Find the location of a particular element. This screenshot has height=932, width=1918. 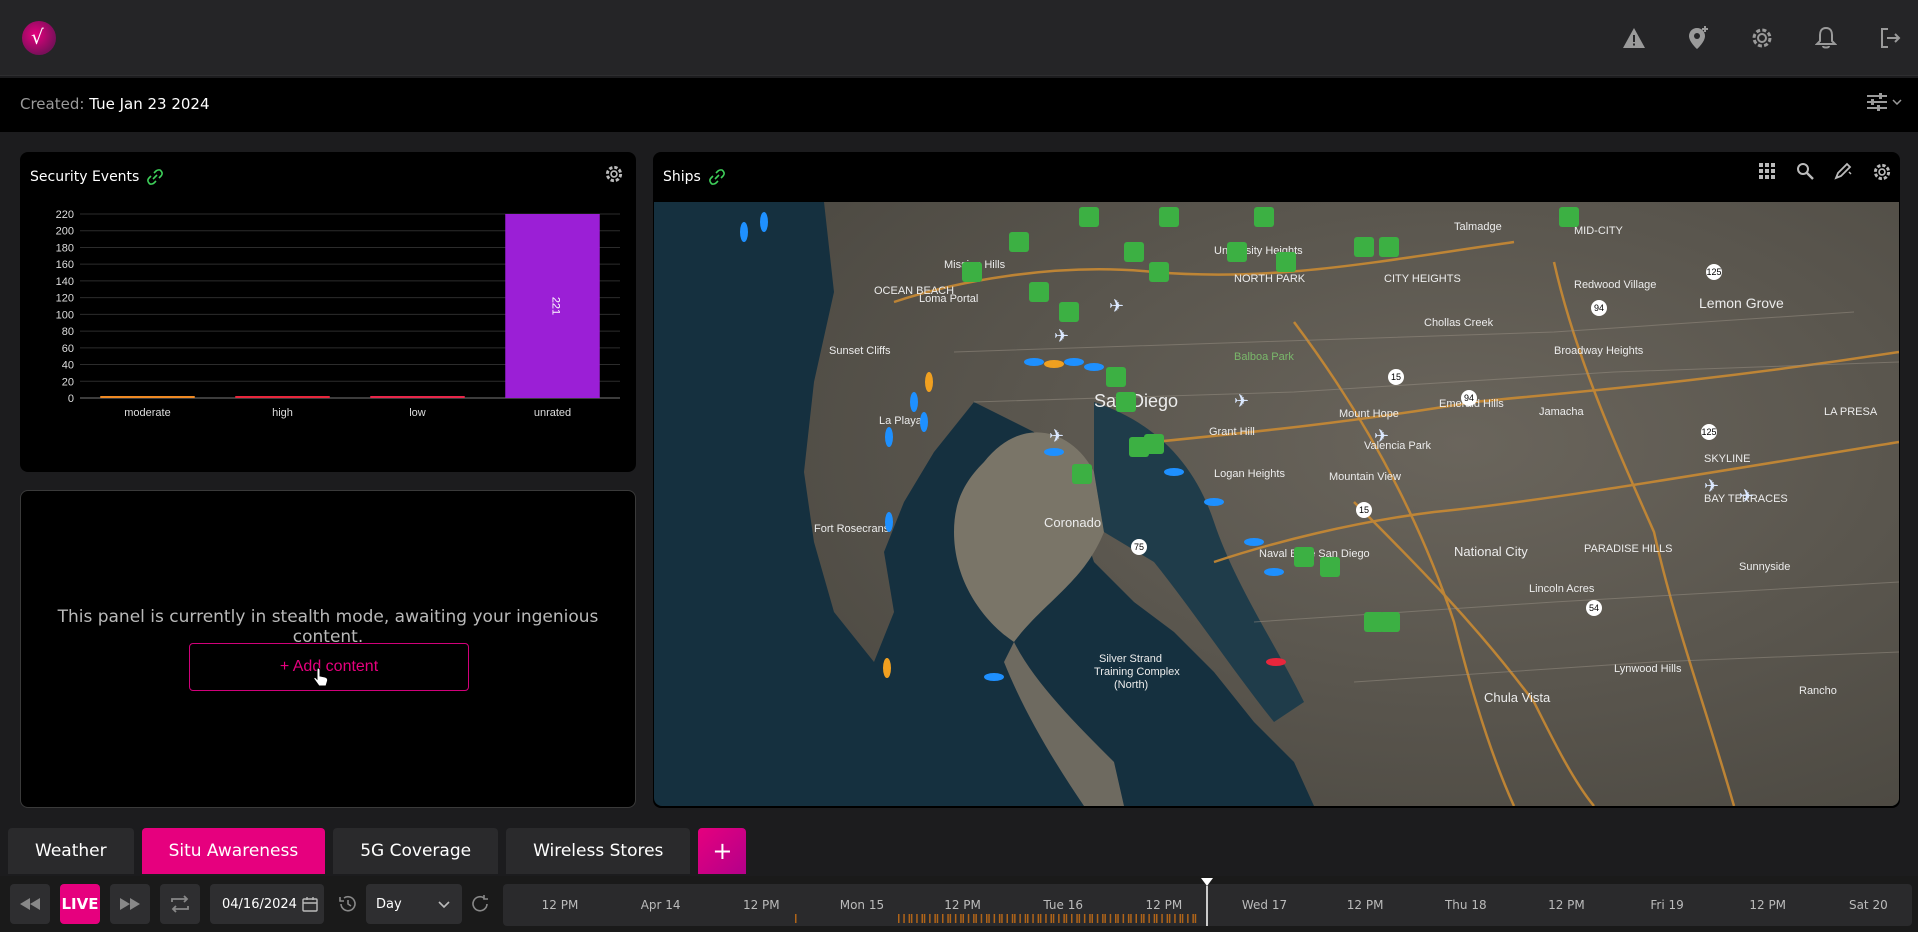

svg-text: MID-CITY is located at coordinates (1599, 231).